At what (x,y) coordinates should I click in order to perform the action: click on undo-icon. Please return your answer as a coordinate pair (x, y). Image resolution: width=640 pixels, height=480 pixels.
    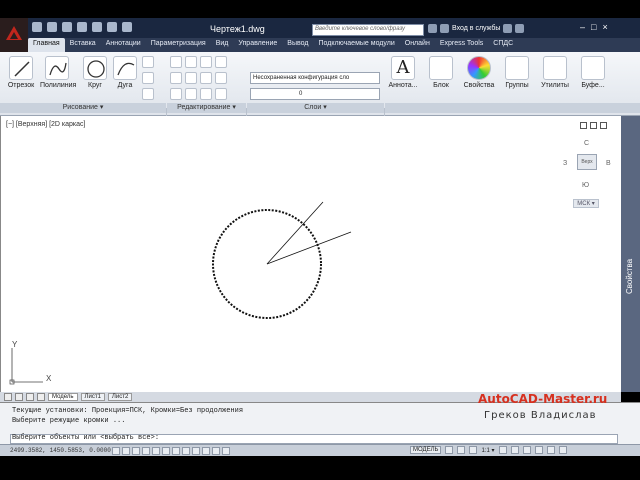
    Looking at the image, I should click on (112, 27).